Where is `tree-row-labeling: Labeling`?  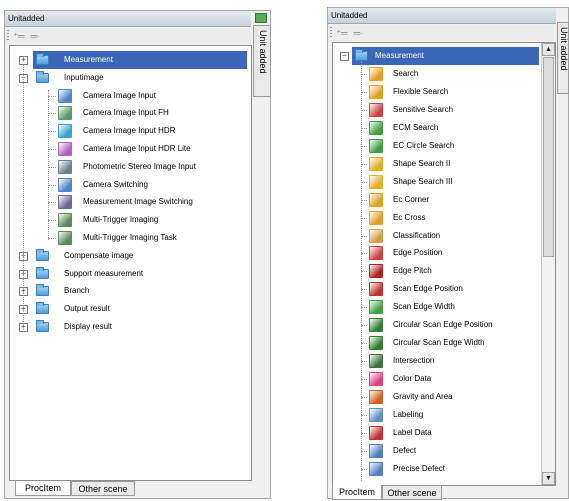 tree-row-labeling: Labeling is located at coordinates (436, 415).